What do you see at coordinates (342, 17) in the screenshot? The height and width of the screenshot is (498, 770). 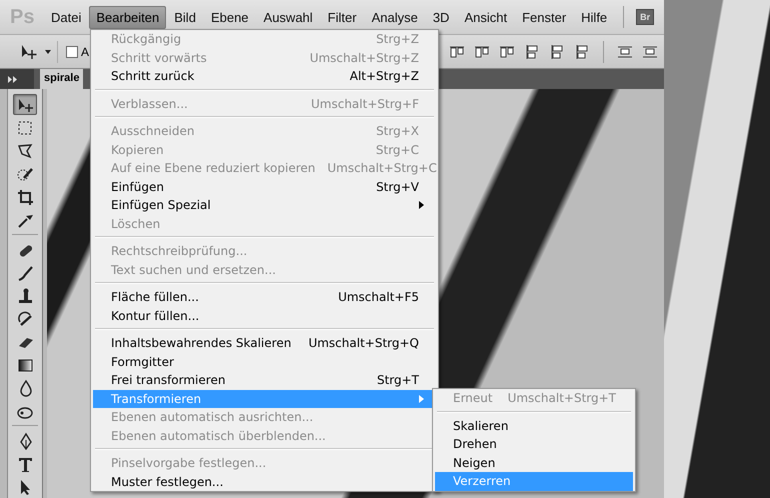 I see `menu-title: Filter` at bounding box center [342, 17].